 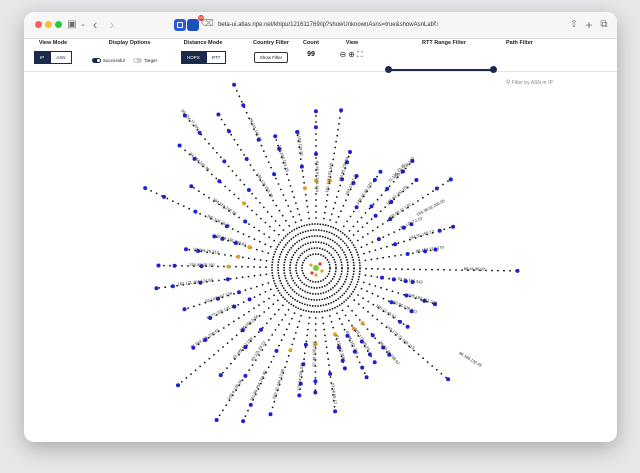 What do you see at coordinates (48, 24) in the screenshot?
I see `minimize-window-button` at bounding box center [48, 24].